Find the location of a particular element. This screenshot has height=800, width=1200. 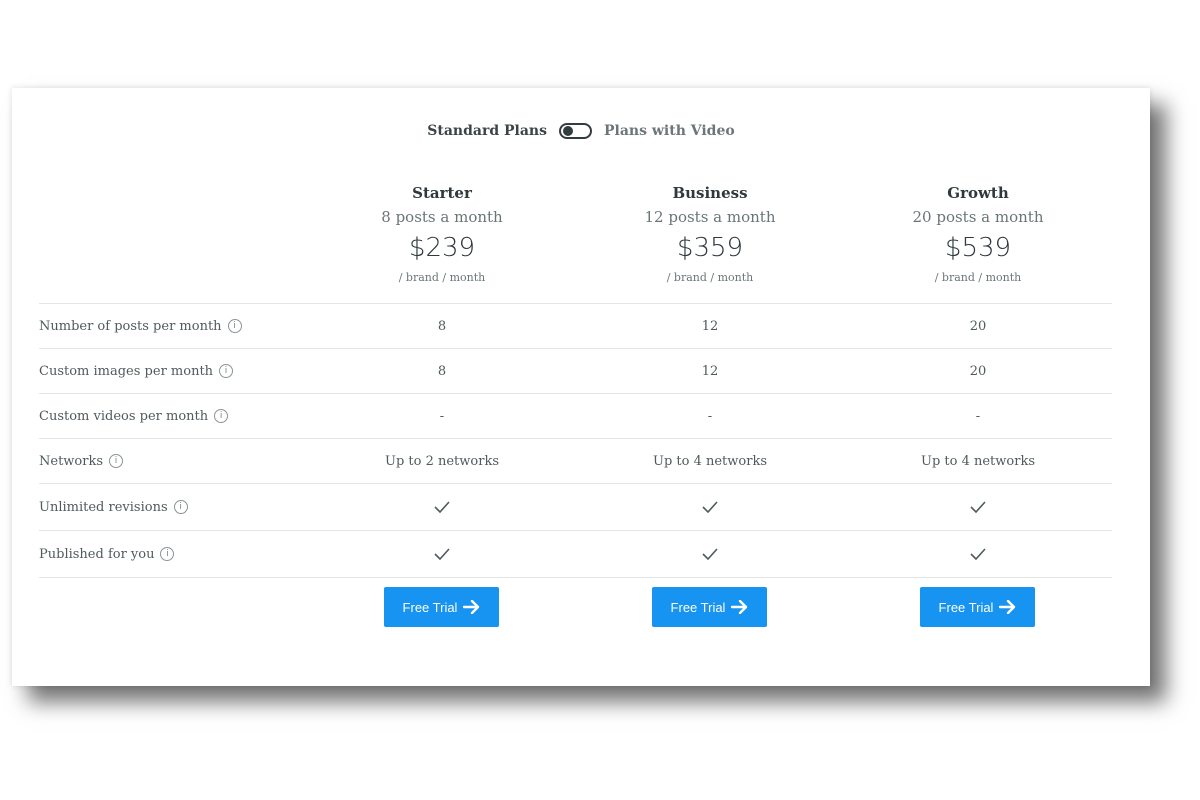

plan-type-toggle-row: Standard Plans Plans with Video is located at coordinates (581, 131).